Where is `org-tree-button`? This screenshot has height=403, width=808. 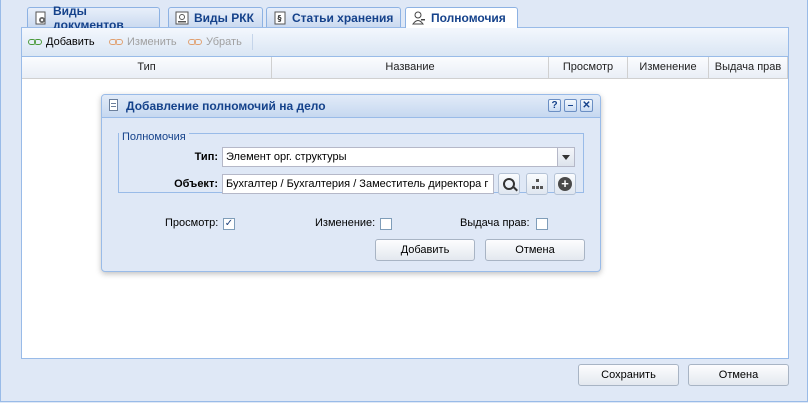 org-tree-button is located at coordinates (537, 184).